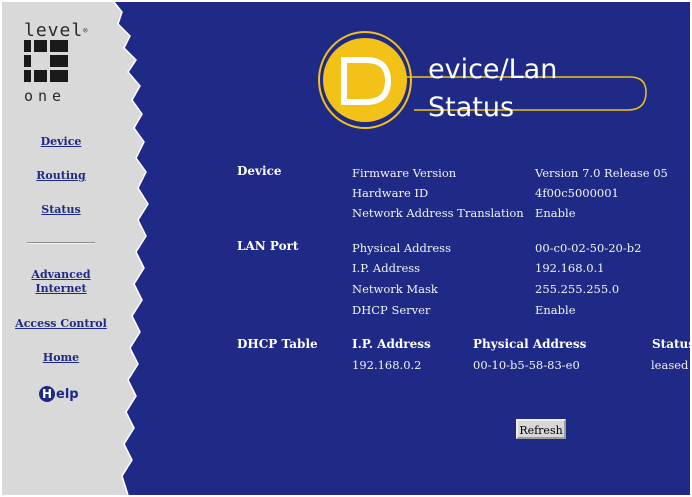  I want to click on logo-grid-icon, so click(46, 61).